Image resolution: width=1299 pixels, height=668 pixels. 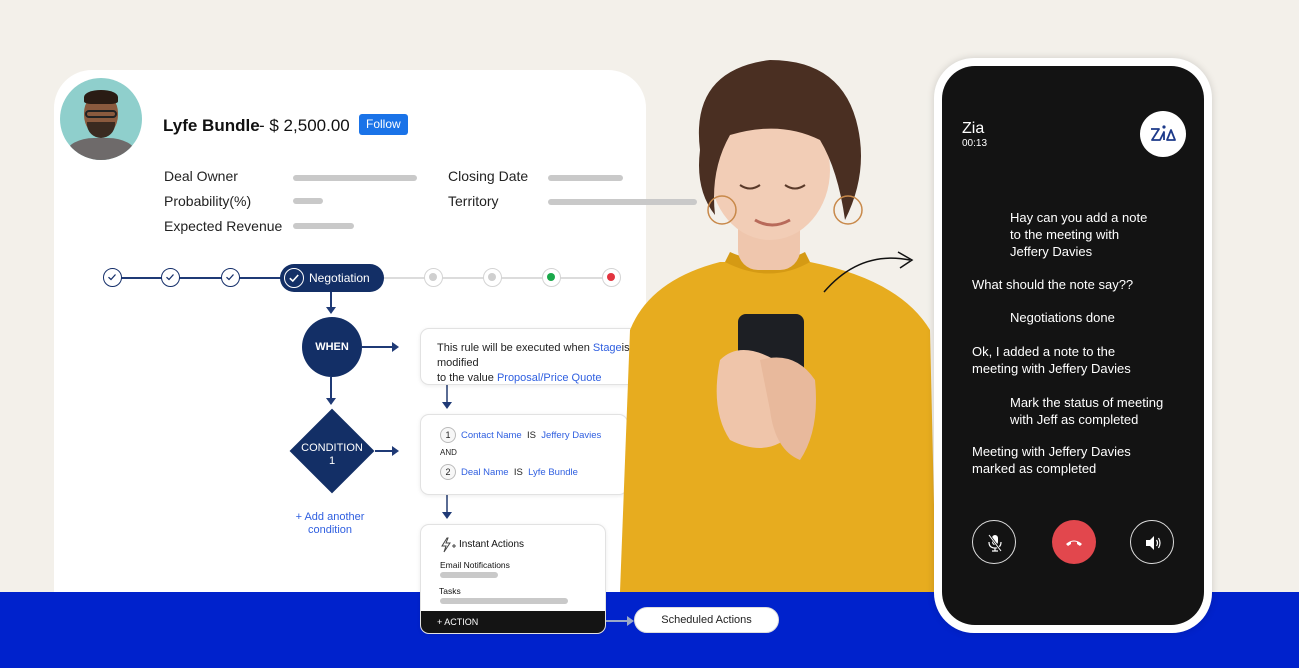 I want to click on condition-number-badge: 1, so click(x=448, y=435).